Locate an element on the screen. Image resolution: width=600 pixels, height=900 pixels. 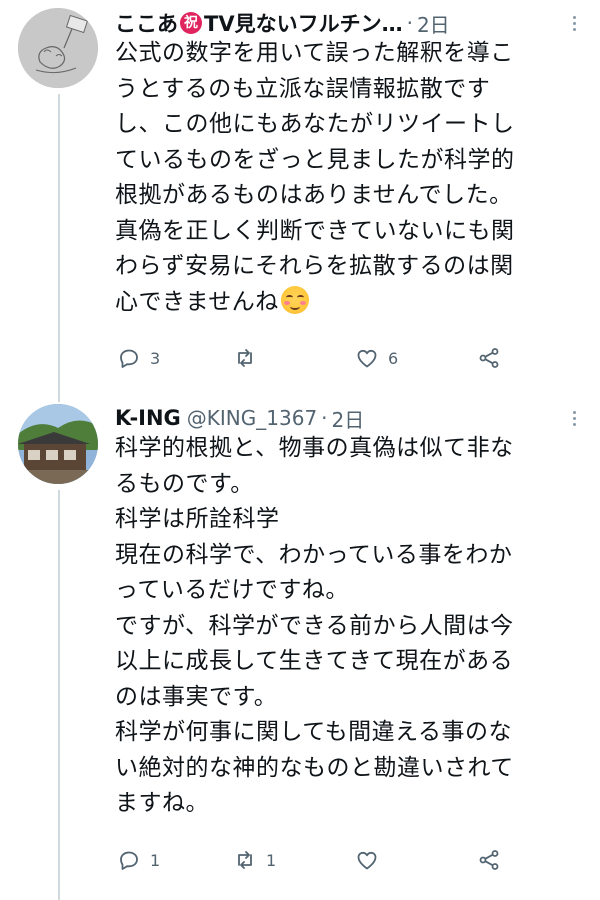
like-button is located at coordinates (371, 860).